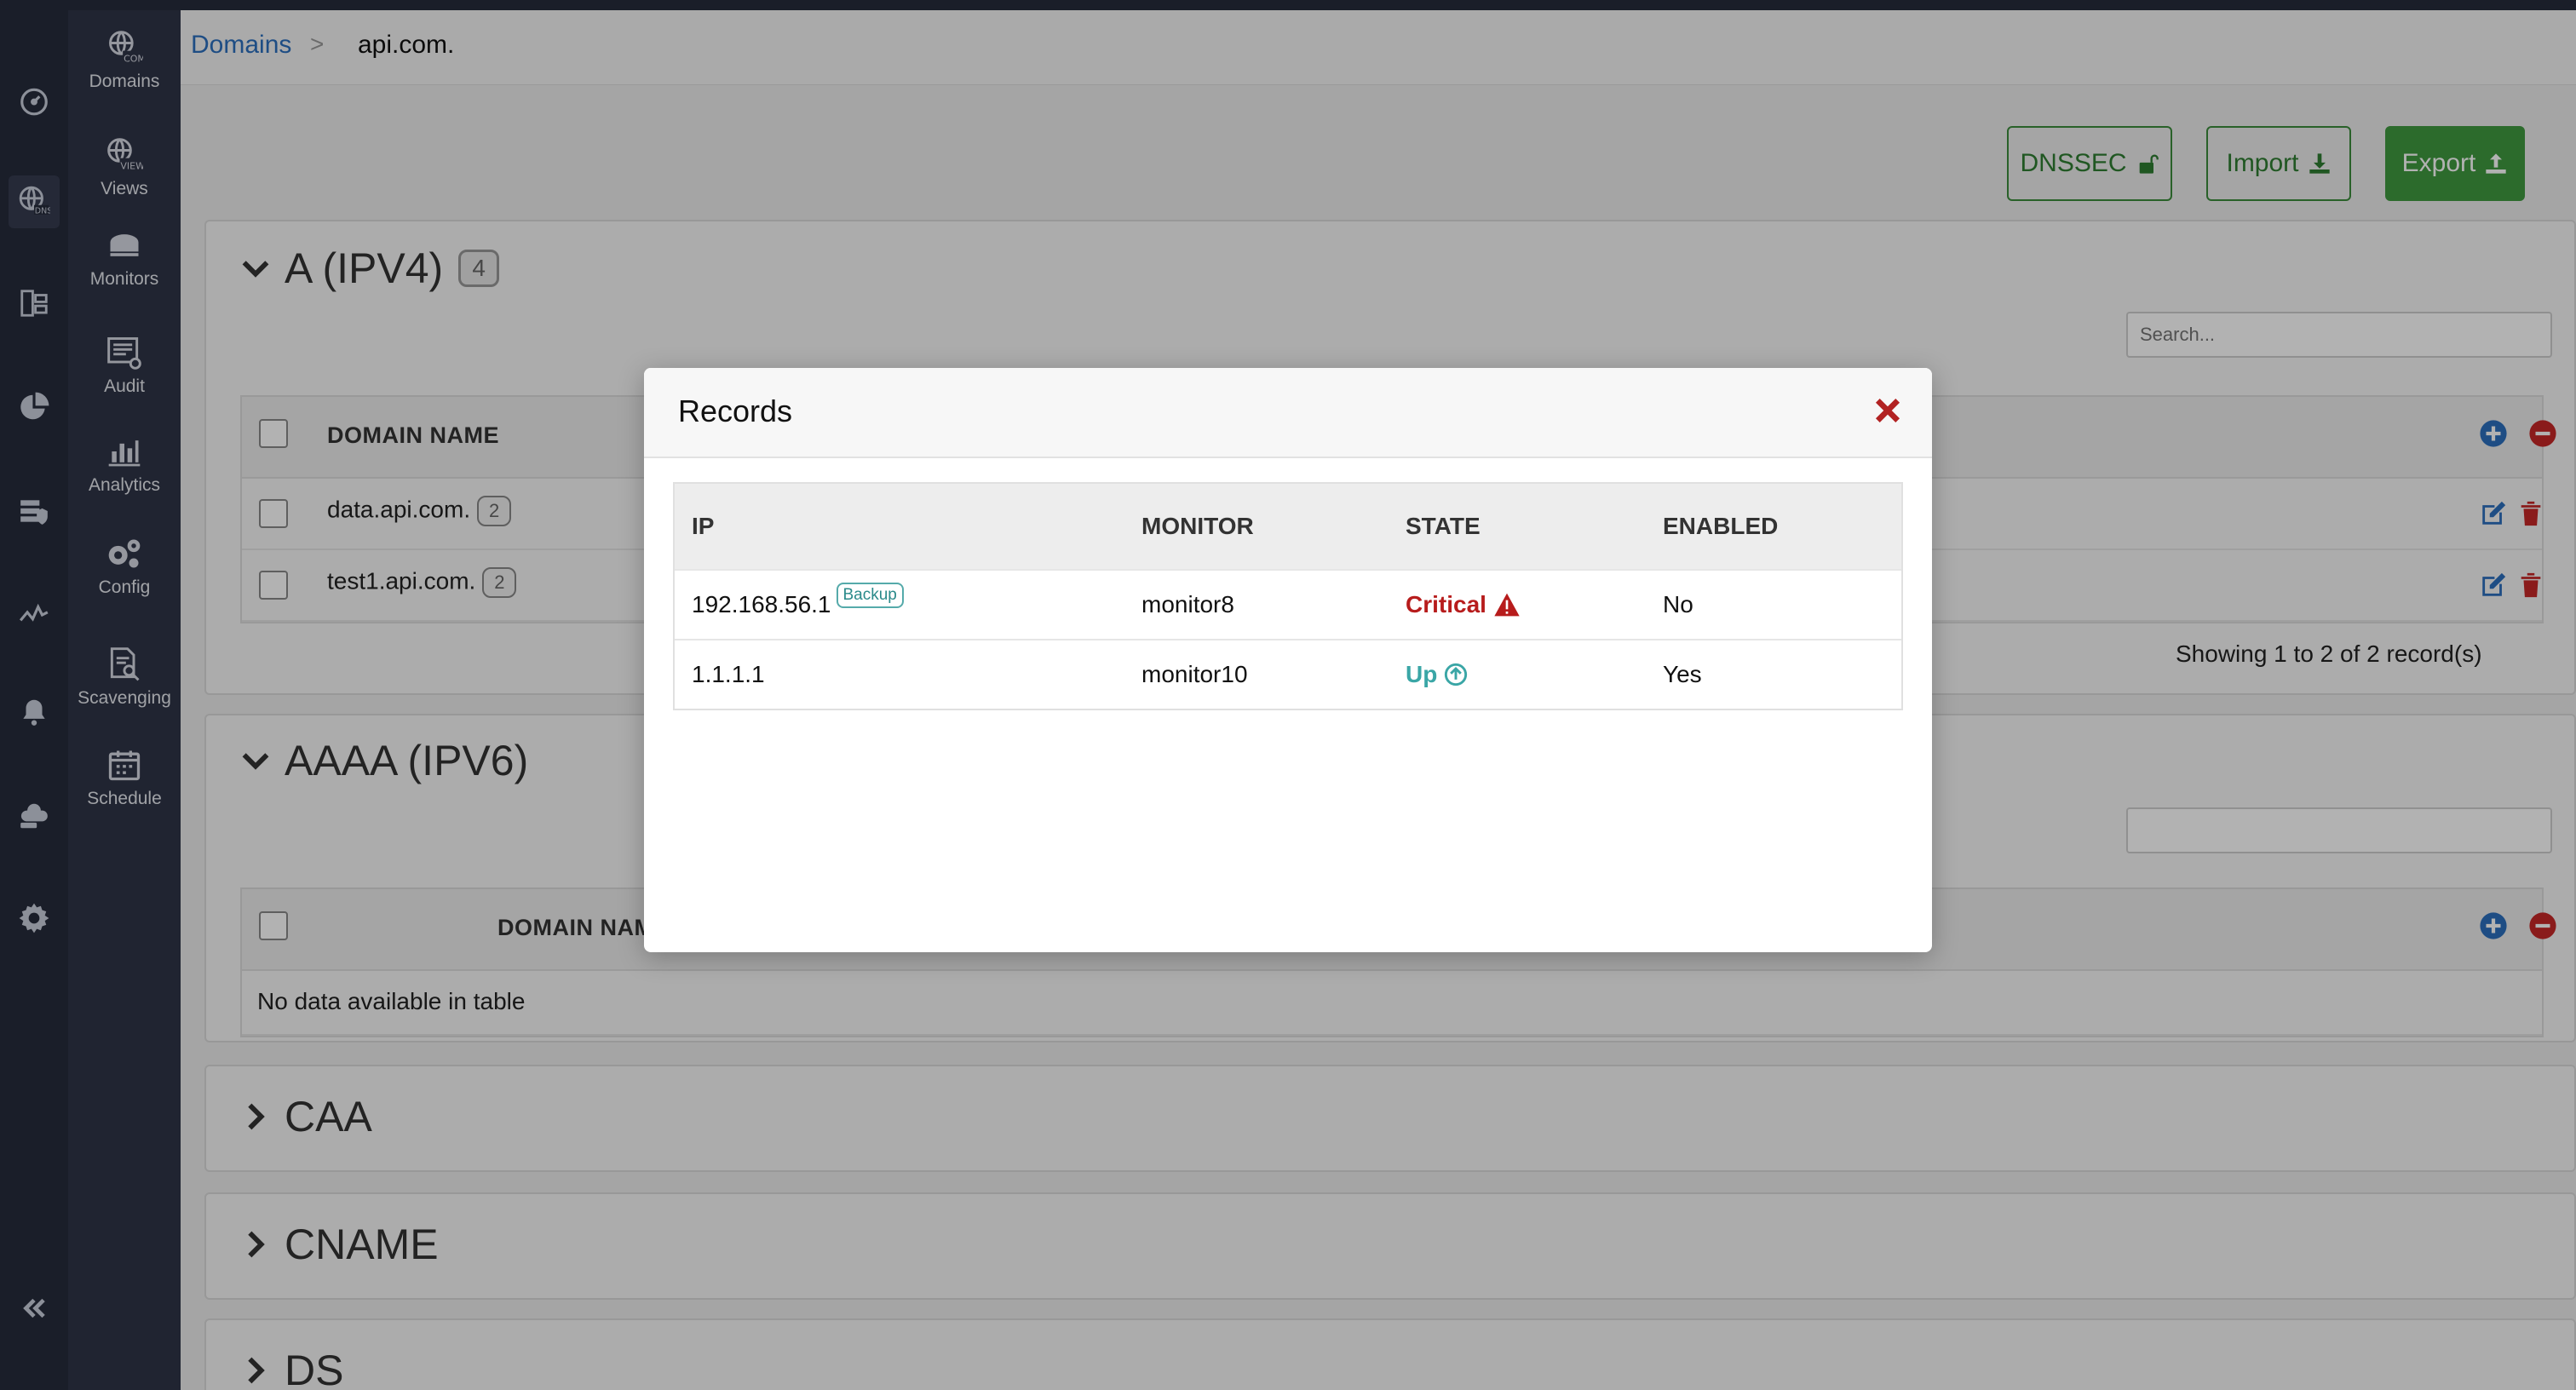 The height and width of the screenshot is (1390, 2576). I want to click on table-row: 1.1.1.1 monitor10 Up Yes, so click(1288, 674).